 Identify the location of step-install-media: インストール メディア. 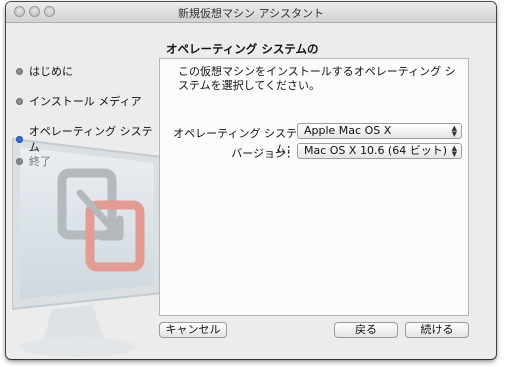
(79, 101).